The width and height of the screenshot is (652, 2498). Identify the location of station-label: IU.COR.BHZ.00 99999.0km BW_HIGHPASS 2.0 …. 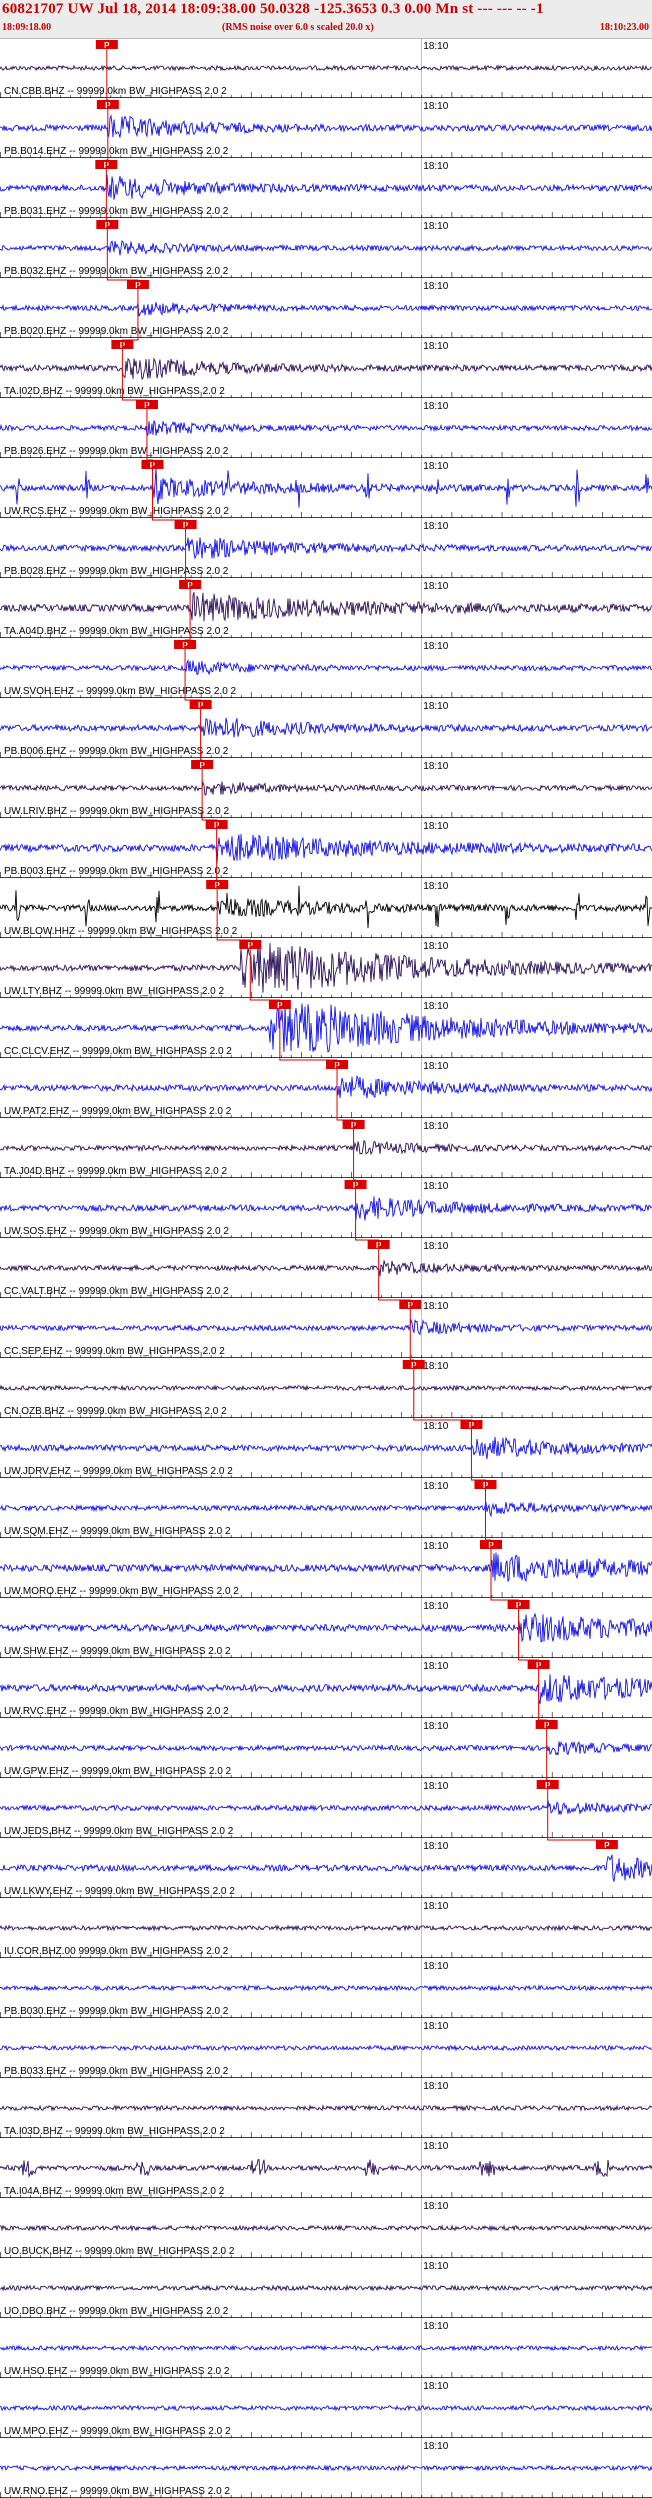
(116, 1951).